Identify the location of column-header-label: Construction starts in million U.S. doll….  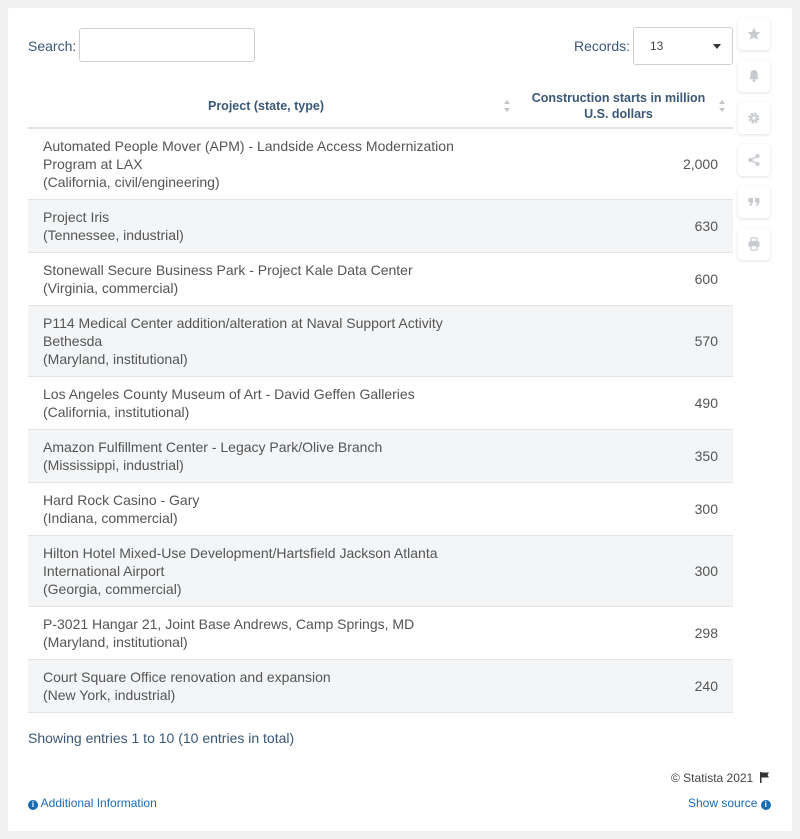
(618, 105).